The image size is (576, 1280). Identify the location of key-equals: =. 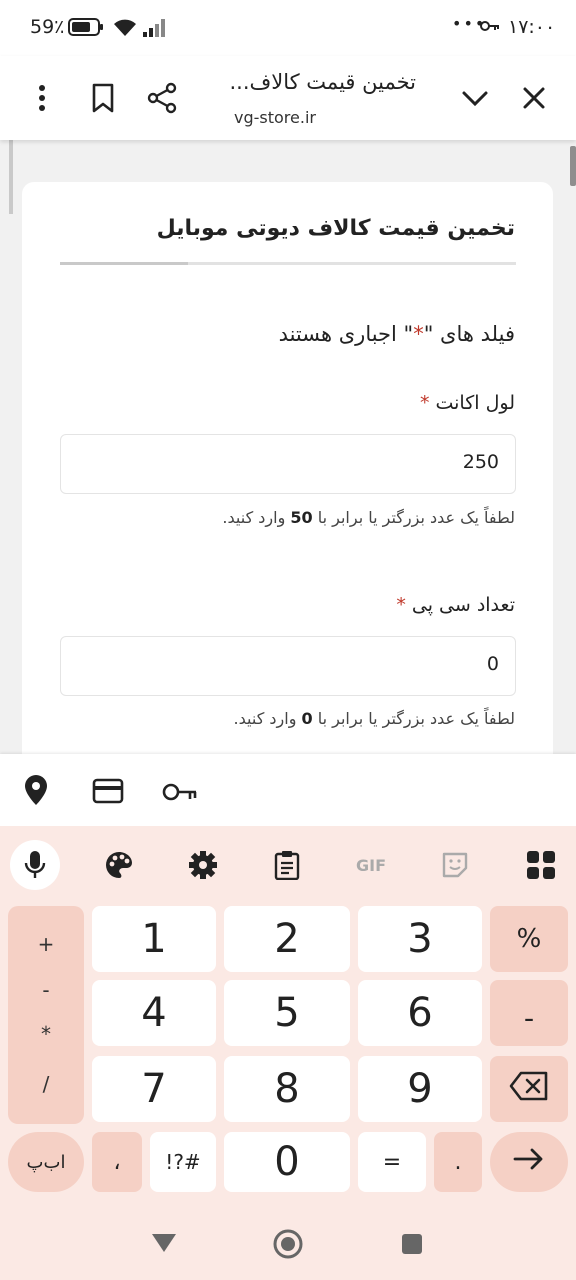
(392, 1162).